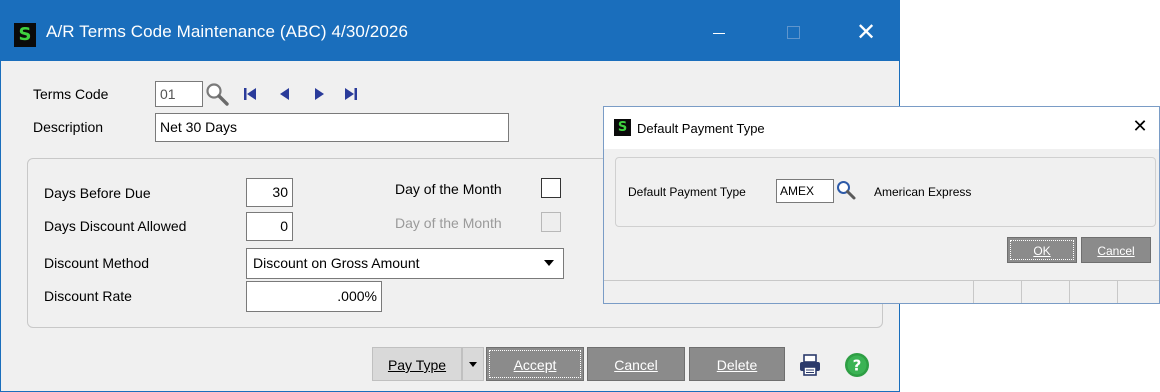 The image size is (1160, 392). I want to click on days-before-due-label: Days Before Due, so click(97, 193).